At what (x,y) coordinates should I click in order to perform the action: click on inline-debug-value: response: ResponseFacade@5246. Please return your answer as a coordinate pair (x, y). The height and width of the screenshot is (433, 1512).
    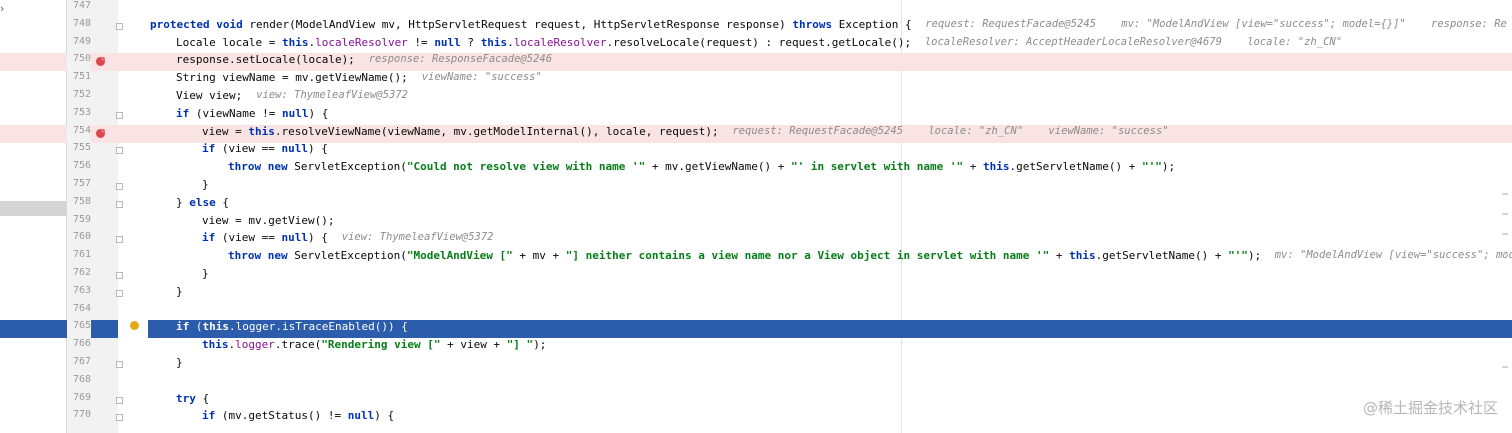
    Looking at the image, I should click on (460, 62).